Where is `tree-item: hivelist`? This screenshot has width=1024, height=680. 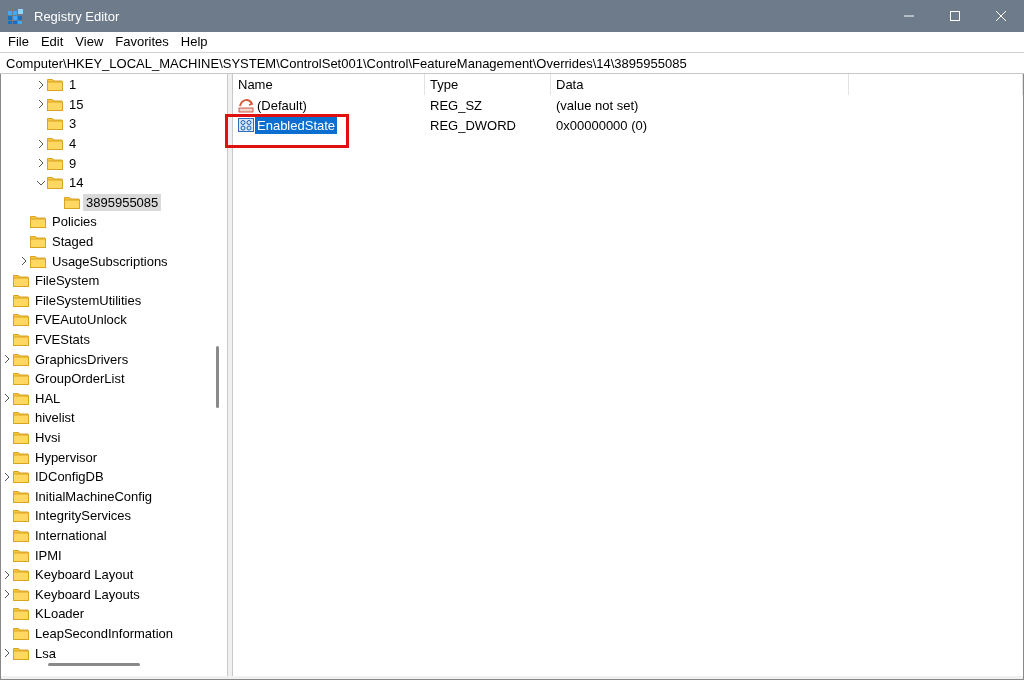
tree-item: hivelist is located at coordinates (55, 418).